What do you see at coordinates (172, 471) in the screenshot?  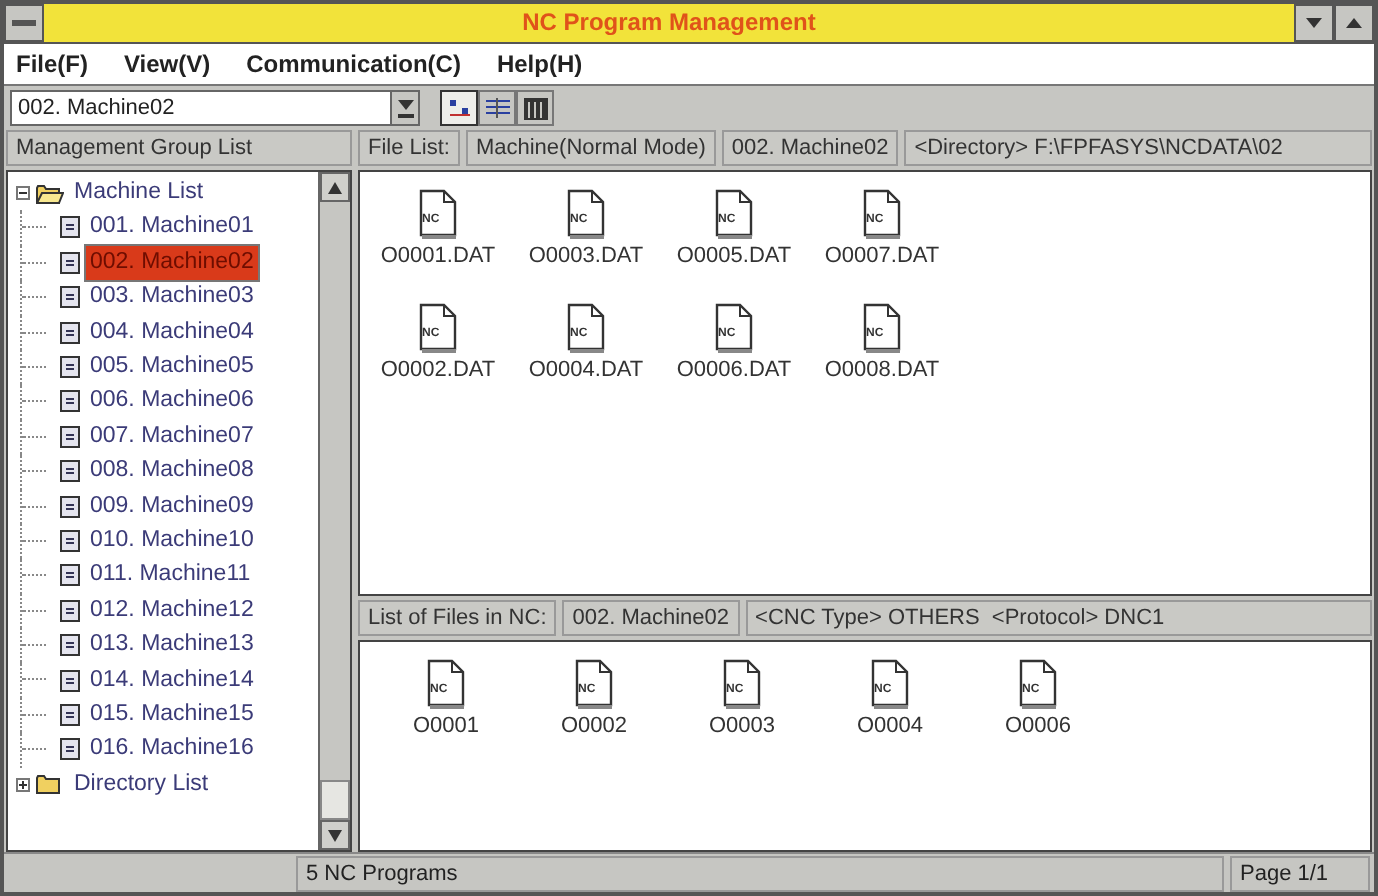 I see `tree-item: 008. Machine08` at bounding box center [172, 471].